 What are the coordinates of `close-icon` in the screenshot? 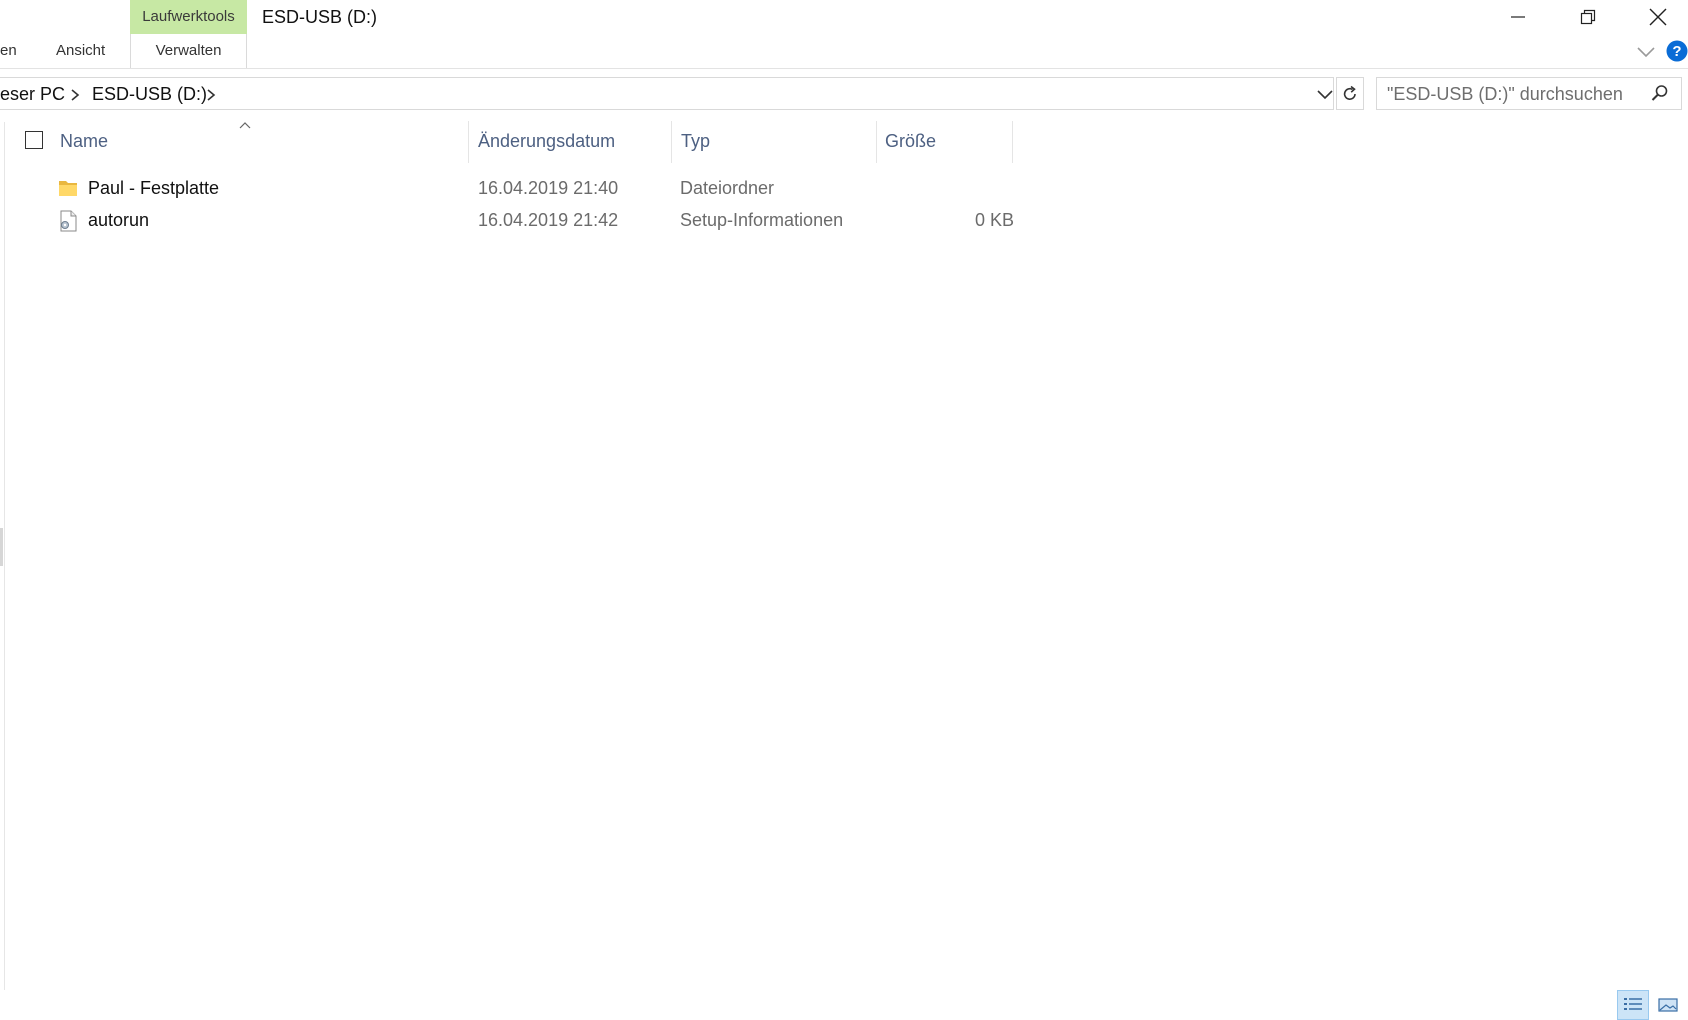 It's located at (1658, 17).